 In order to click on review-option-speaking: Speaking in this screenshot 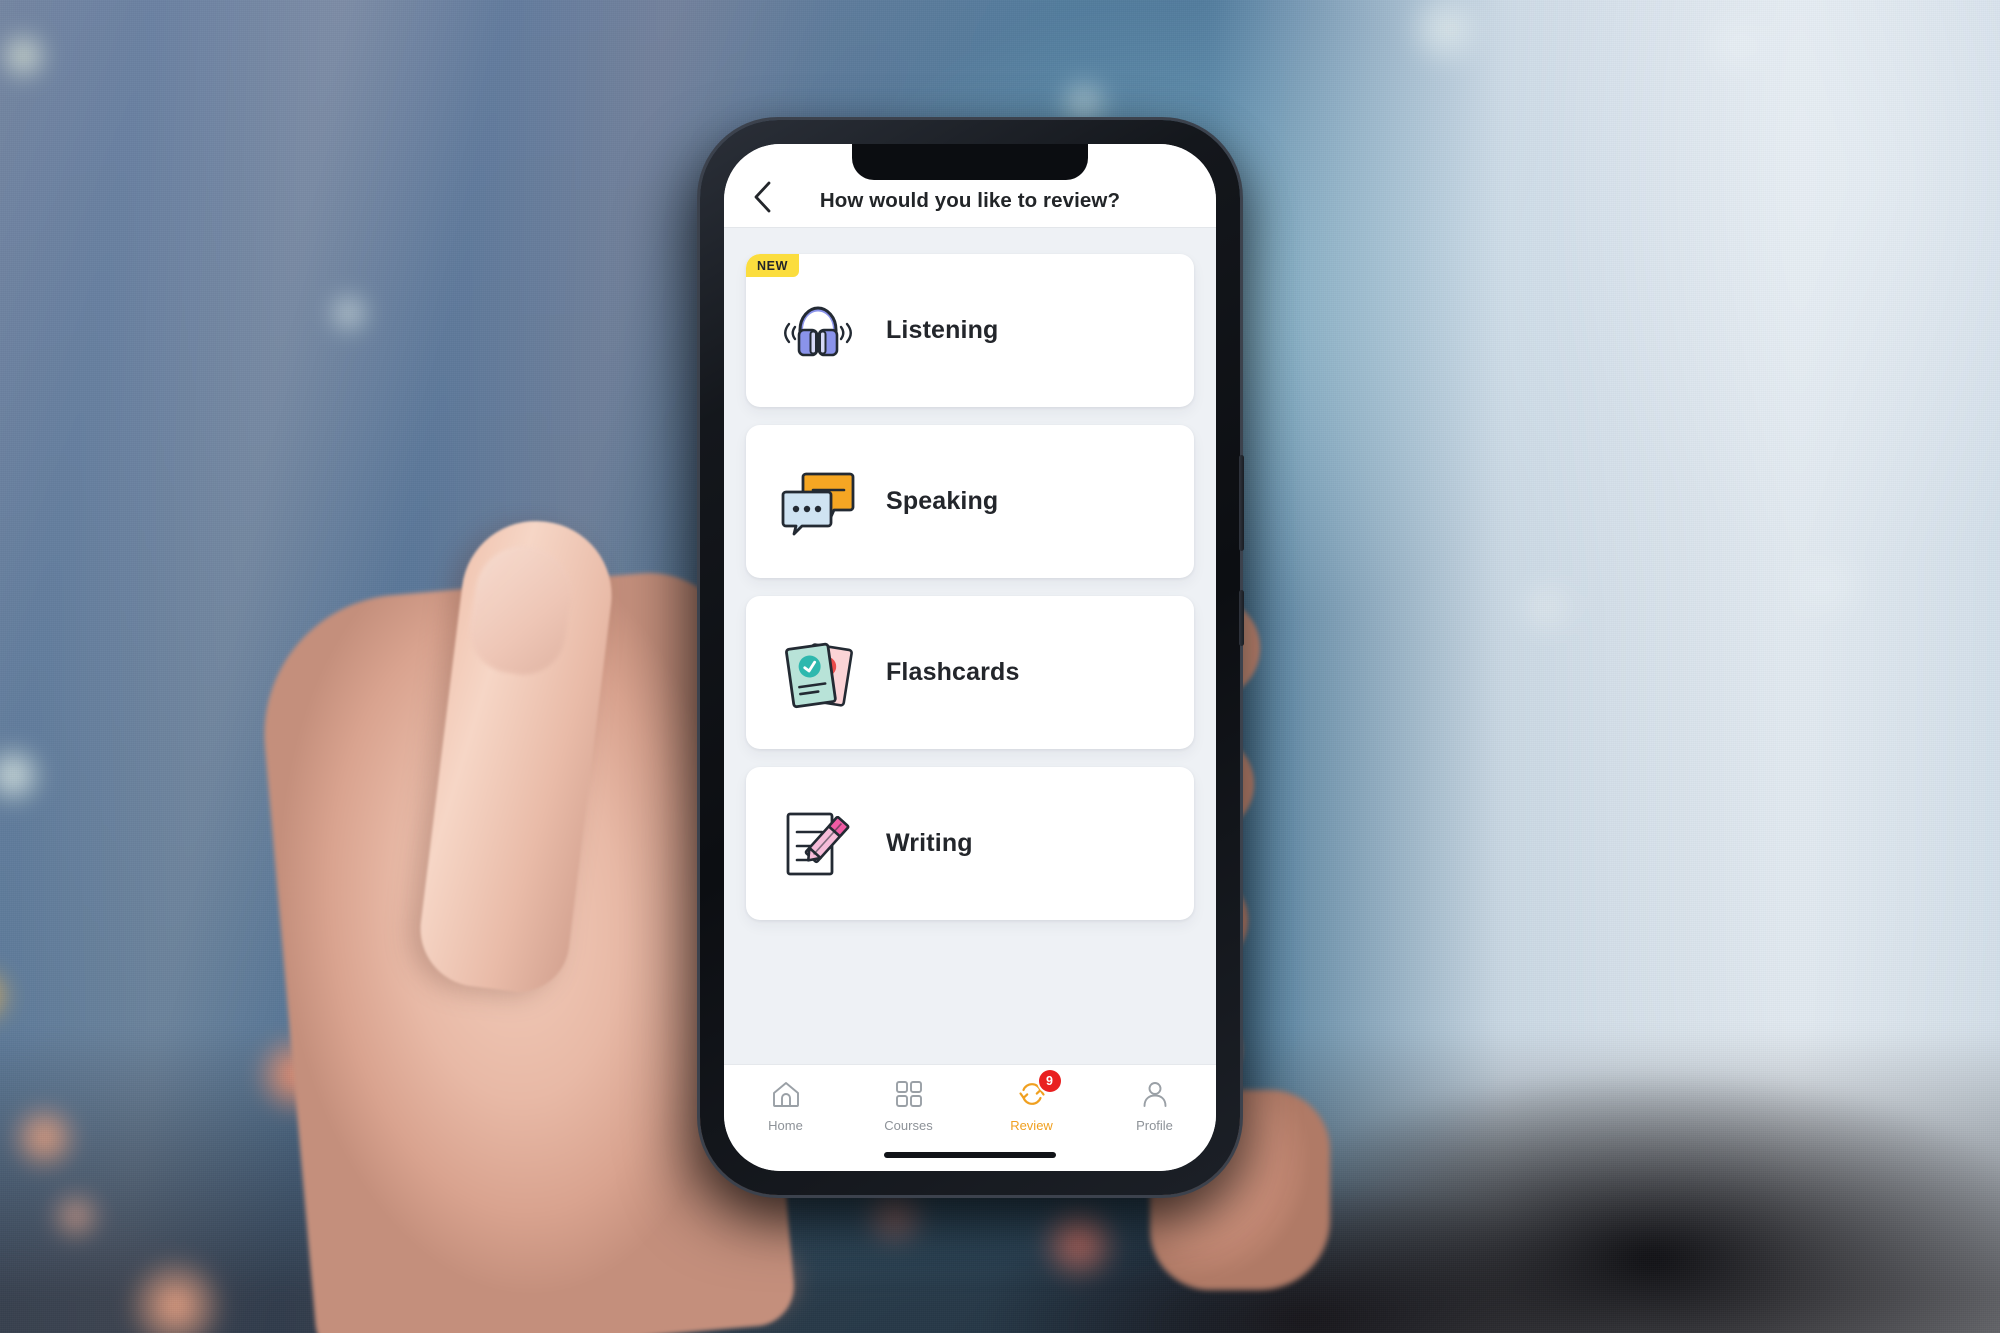, I will do `click(970, 501)`.